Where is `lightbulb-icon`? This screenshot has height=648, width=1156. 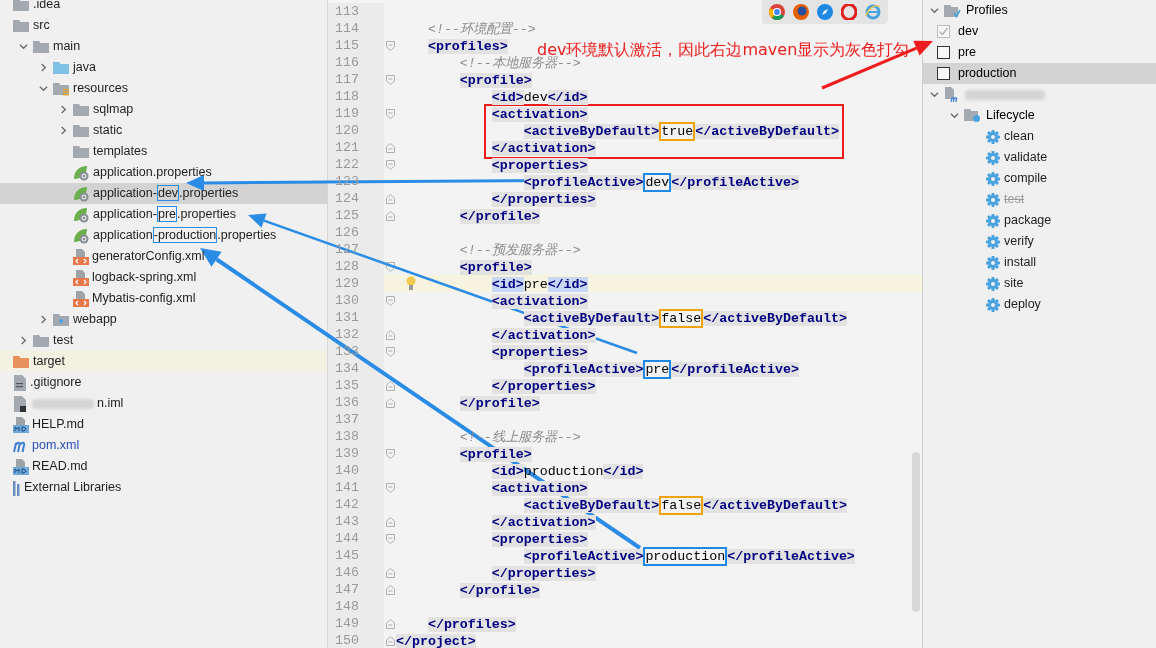 lightbulb-icon is located at coordinates (411, 283).